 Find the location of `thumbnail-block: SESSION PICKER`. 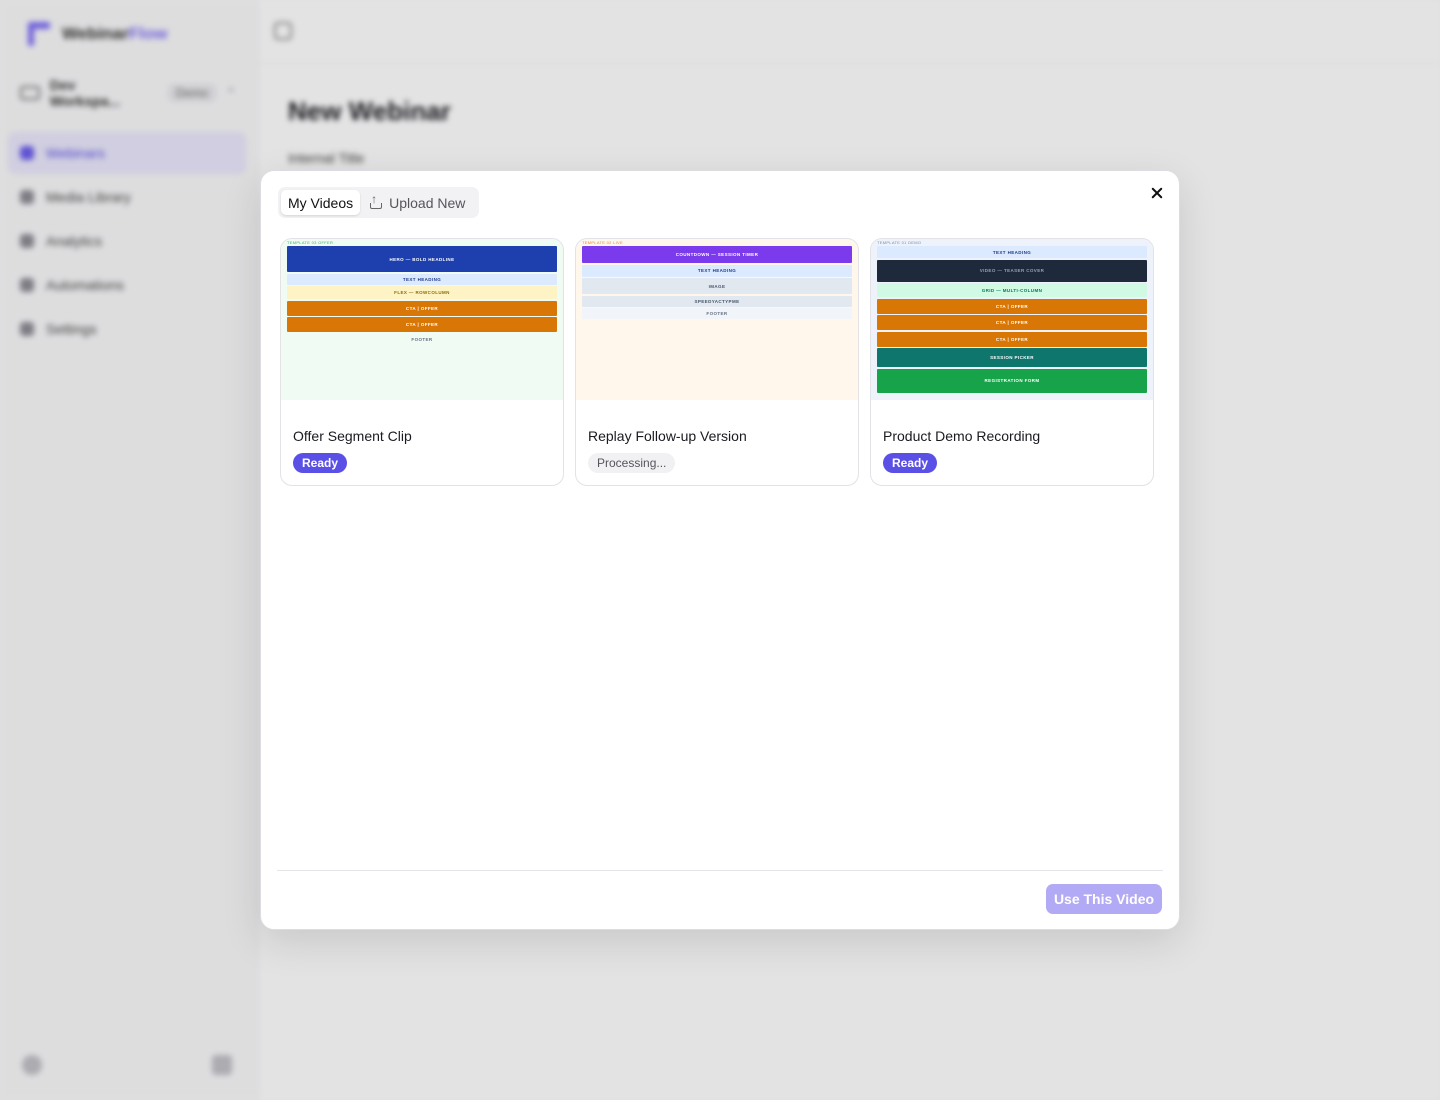

thumbnail-block: SESSION PICKER is located at coordinates (1012, 357).